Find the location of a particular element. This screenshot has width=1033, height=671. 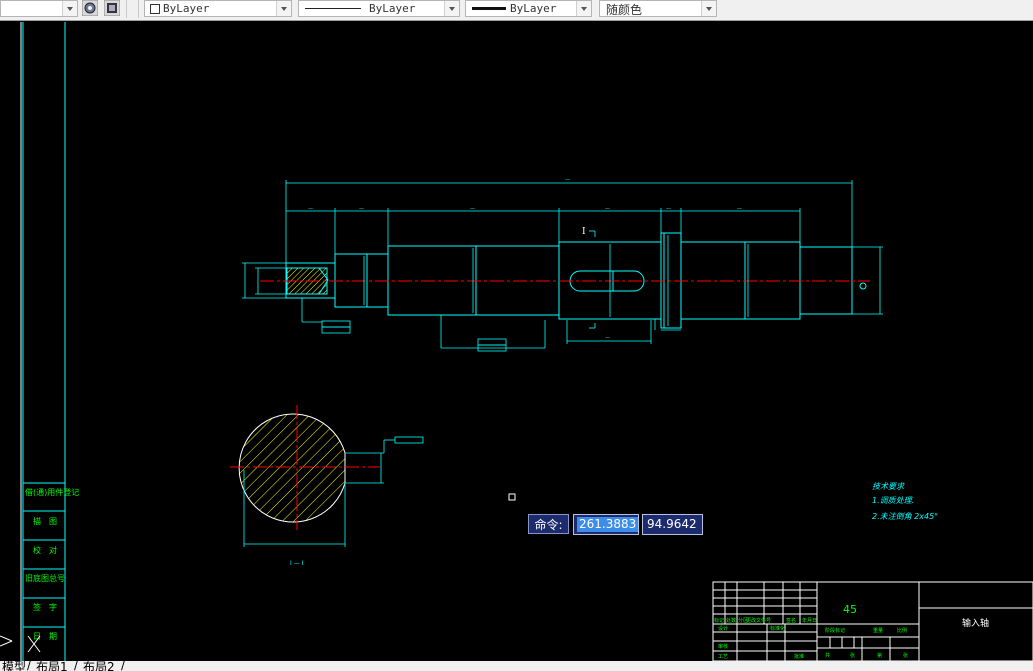

linetype-preview is located at coordinates (333, 8).